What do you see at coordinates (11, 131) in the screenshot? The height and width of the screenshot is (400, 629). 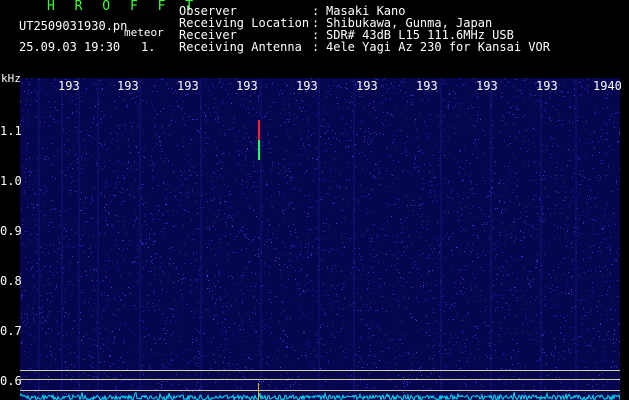 I see `y-tick-label: 1.1` at bounding box center [11, 131].